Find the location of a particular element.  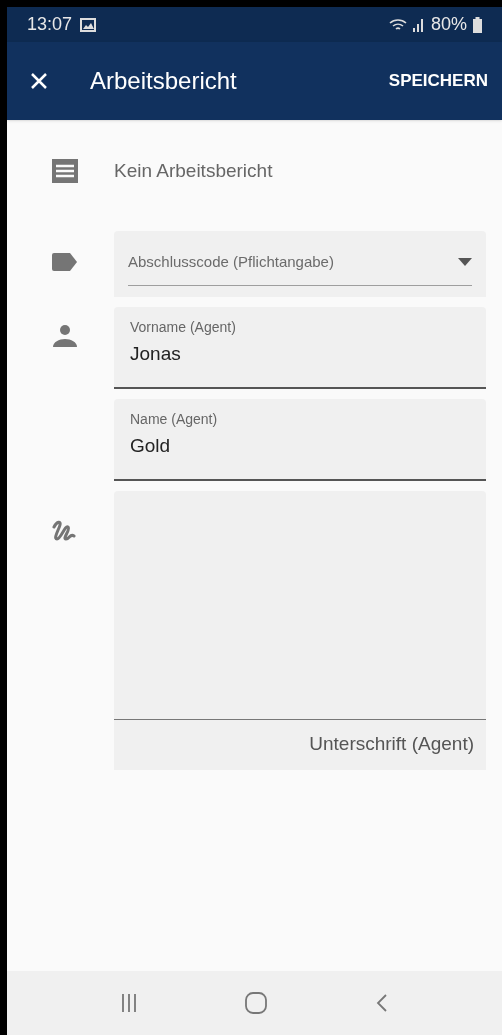

signal-icon is located at coordinates (418, 24).